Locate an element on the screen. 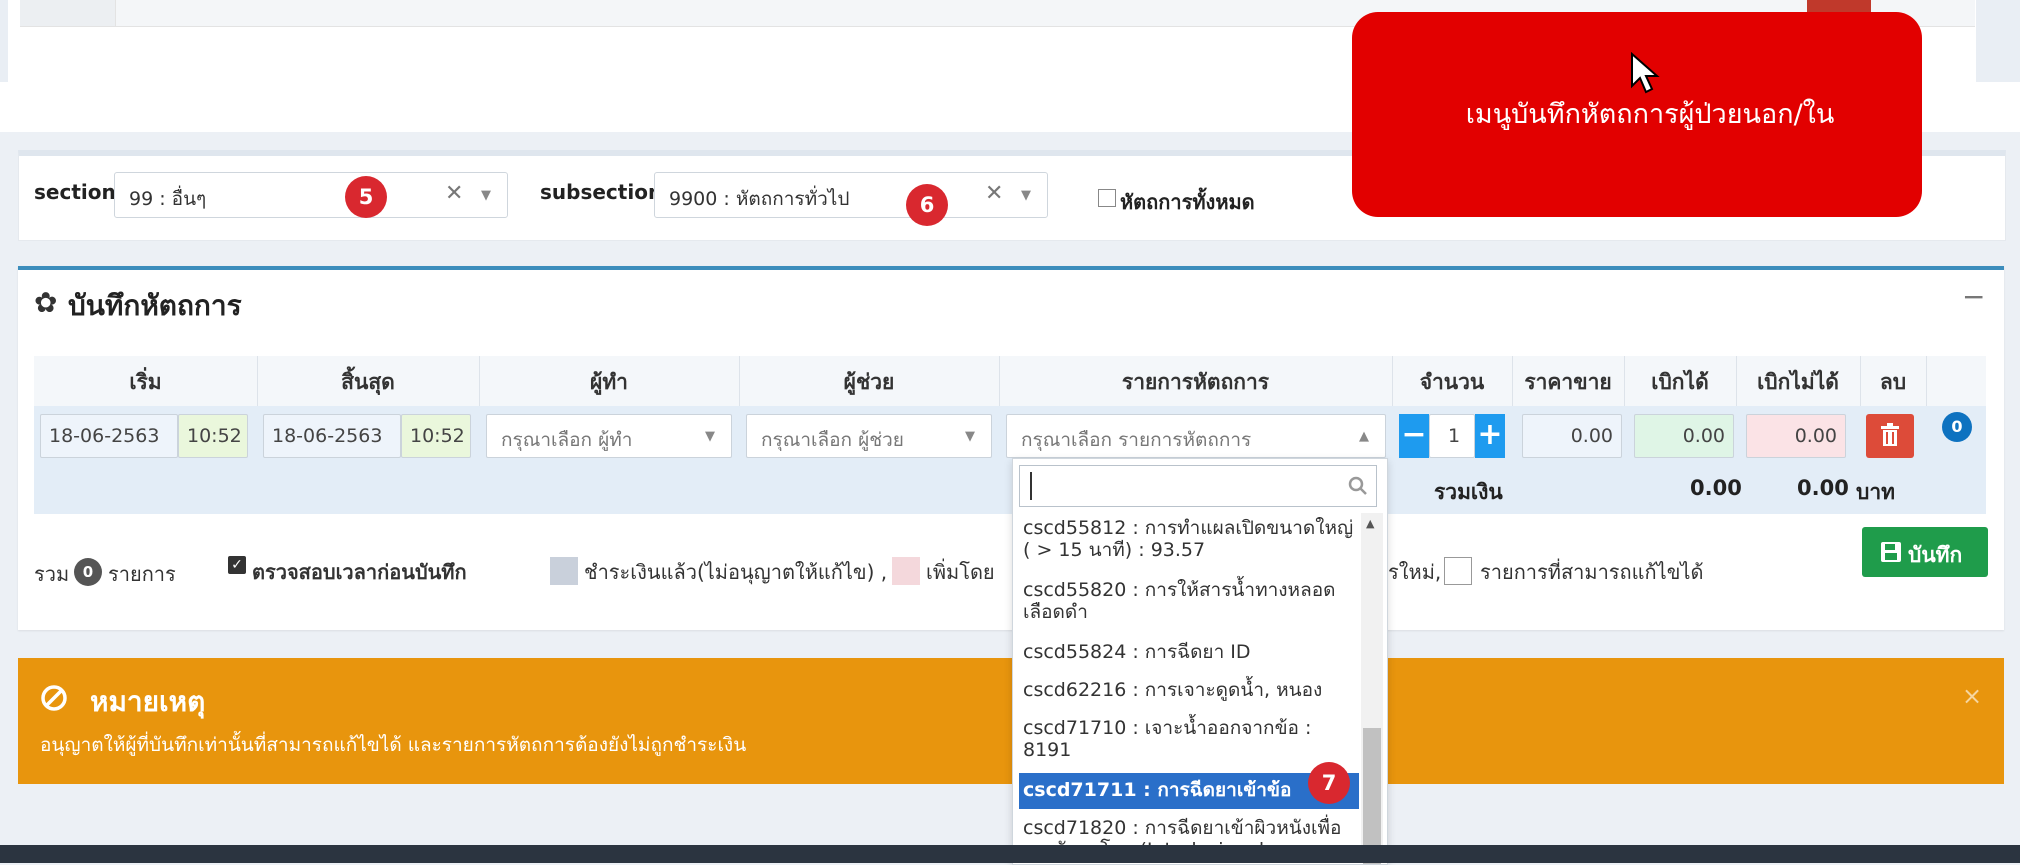 This screenshot has width=2020, height=865. procedure-placeholder: กรุณาเลือก รายการหัตถการ is located at coordinates (1136, 440).